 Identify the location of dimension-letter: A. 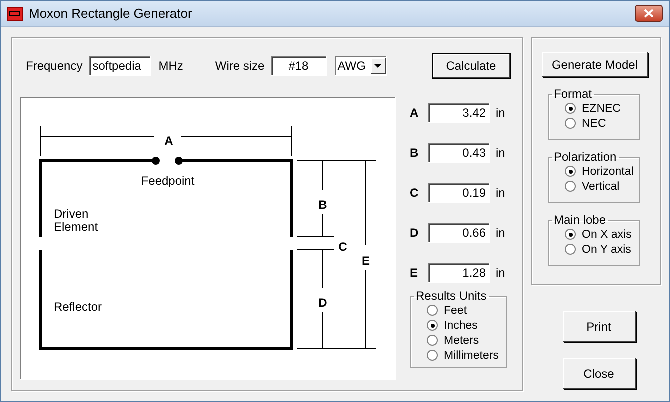
(415, 113).